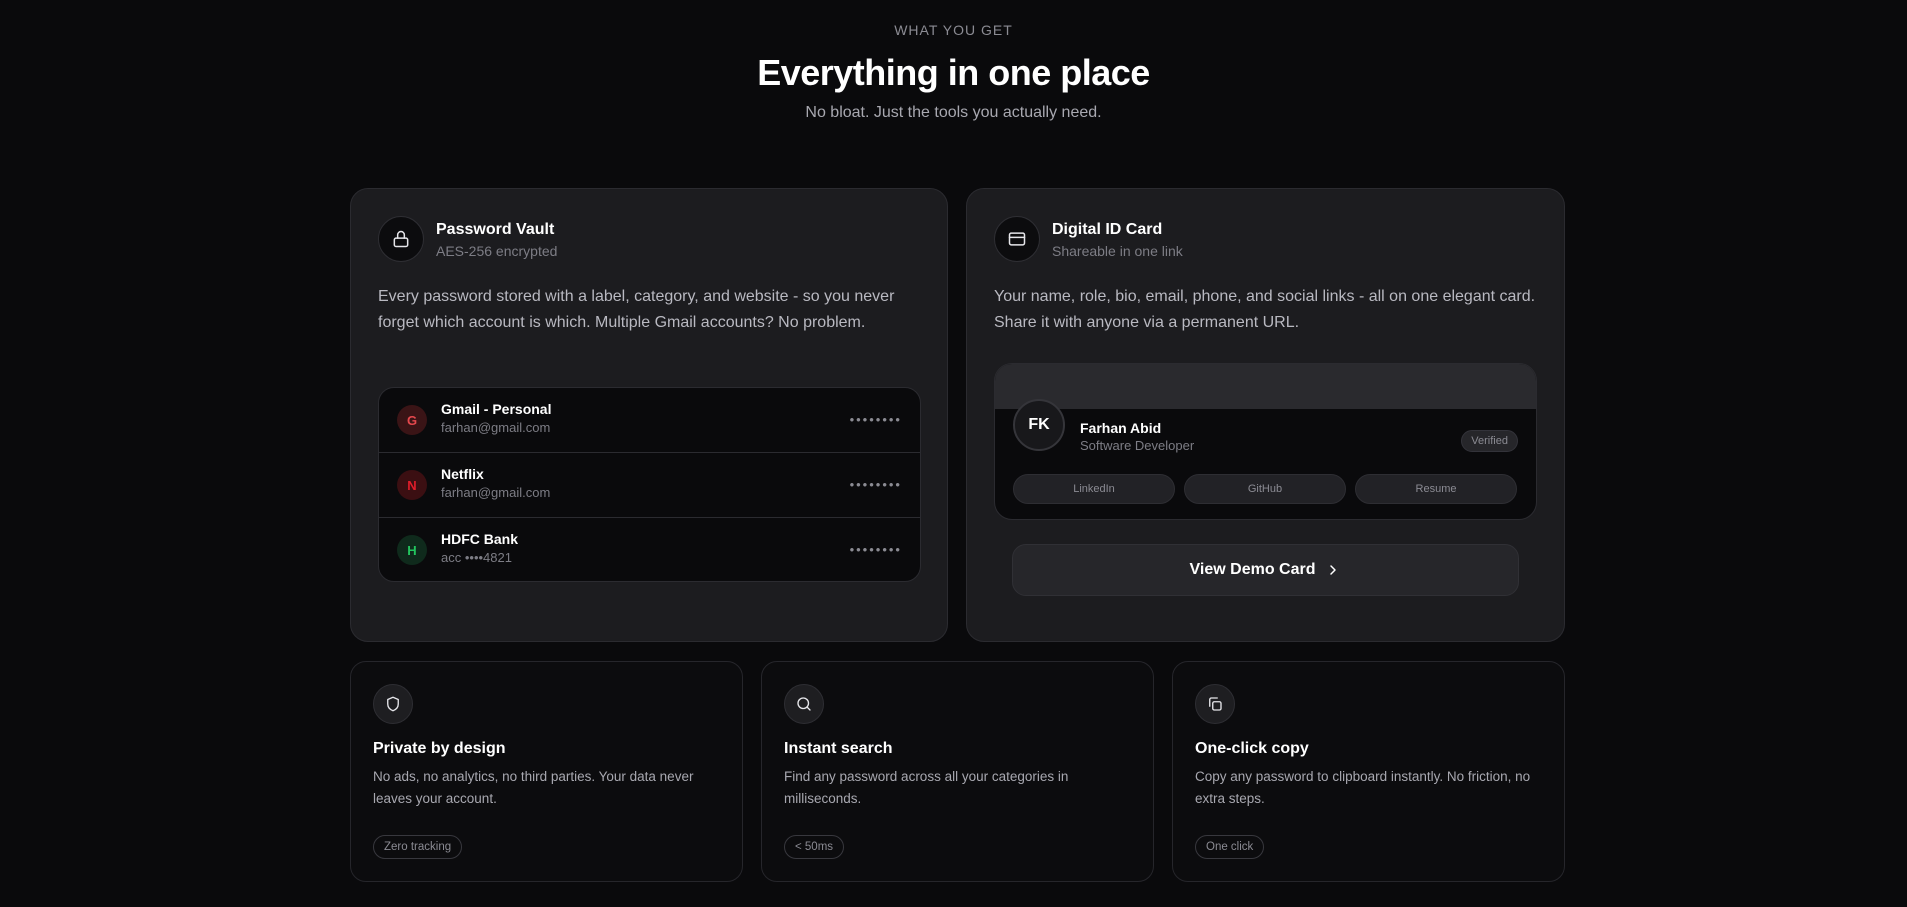 The height and width of the screenshot is (907, 1907). Describe the element at coordinates (401, 239) in the screenshot. I see `lock-icon` at that location.